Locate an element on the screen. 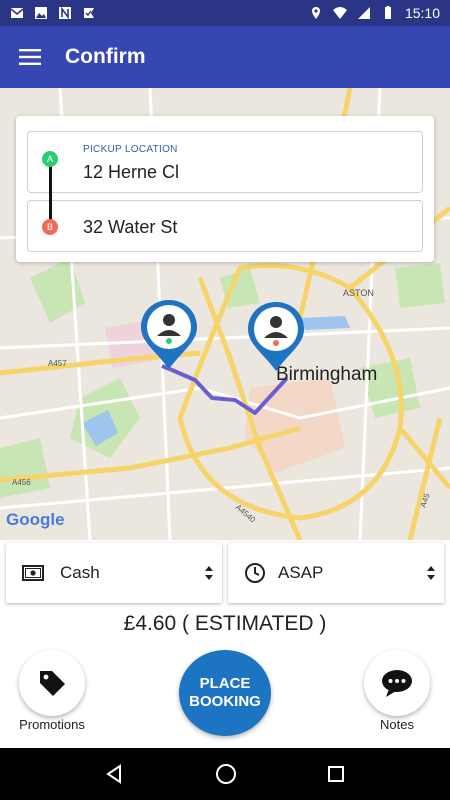  location-icon is located at coordinates (315, 13).